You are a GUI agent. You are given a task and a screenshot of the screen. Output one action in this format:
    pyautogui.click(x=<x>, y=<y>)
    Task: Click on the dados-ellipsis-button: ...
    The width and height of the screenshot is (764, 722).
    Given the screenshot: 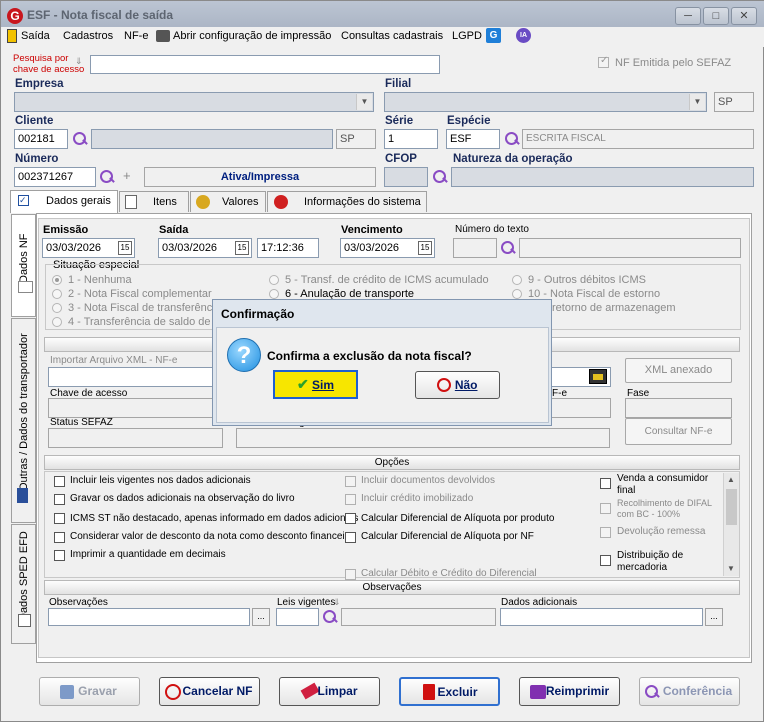 What is the action you would take?
    pyautogui.click(x=714, y=617)
    